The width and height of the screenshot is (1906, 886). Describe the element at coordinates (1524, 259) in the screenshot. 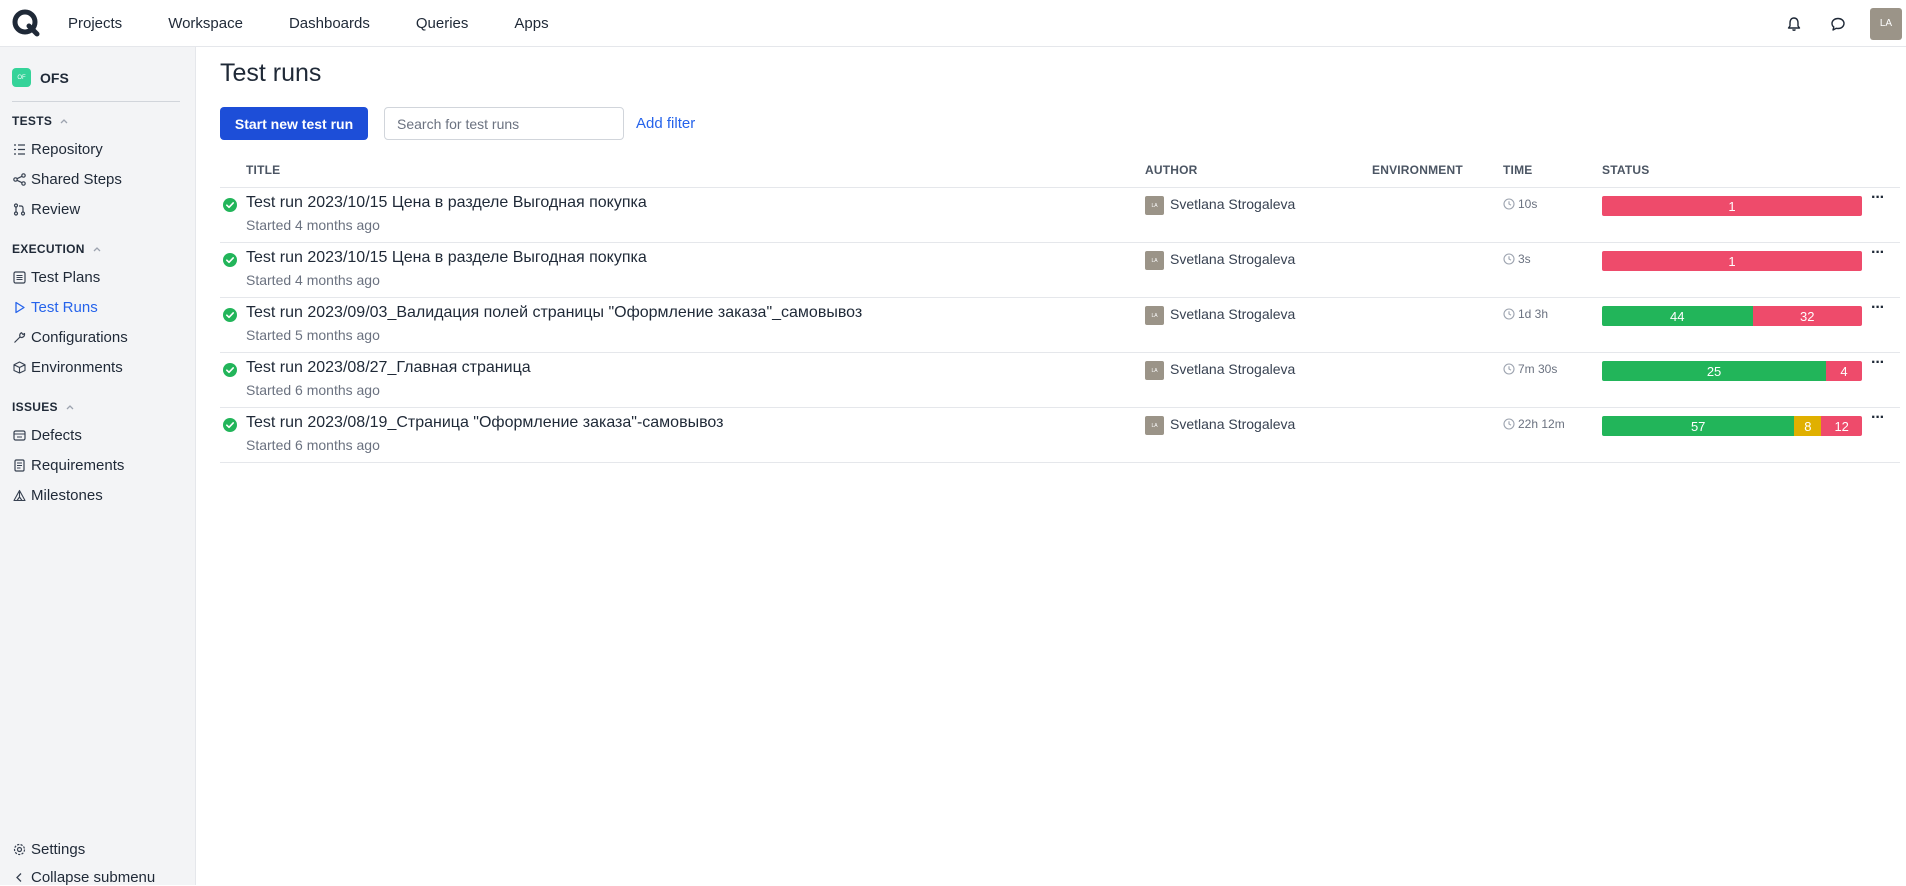

I see `run-duration: 3s` at that location.